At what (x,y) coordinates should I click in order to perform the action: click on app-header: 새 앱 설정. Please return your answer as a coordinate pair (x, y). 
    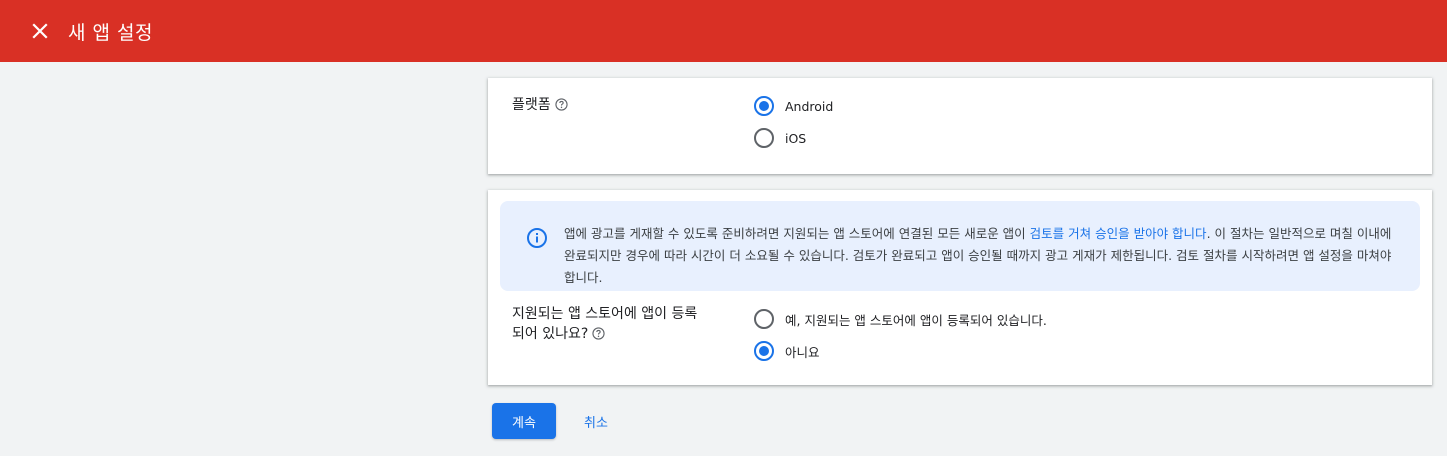
    Looking at the image, I should click on (723, 31).